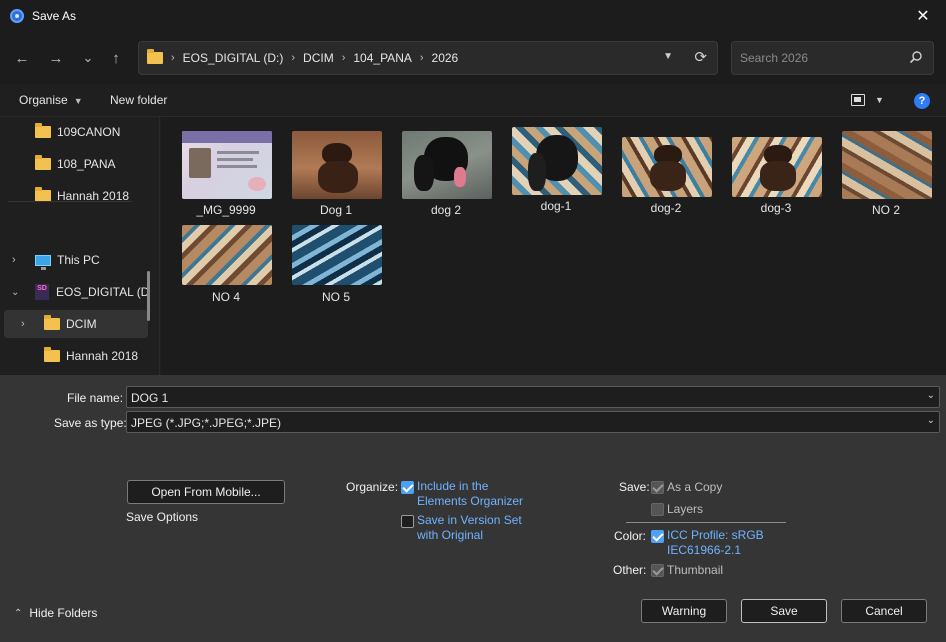  Describe the element at coordinates (630, 570) in the screenshot. I see `other-label: Other:` at that location.